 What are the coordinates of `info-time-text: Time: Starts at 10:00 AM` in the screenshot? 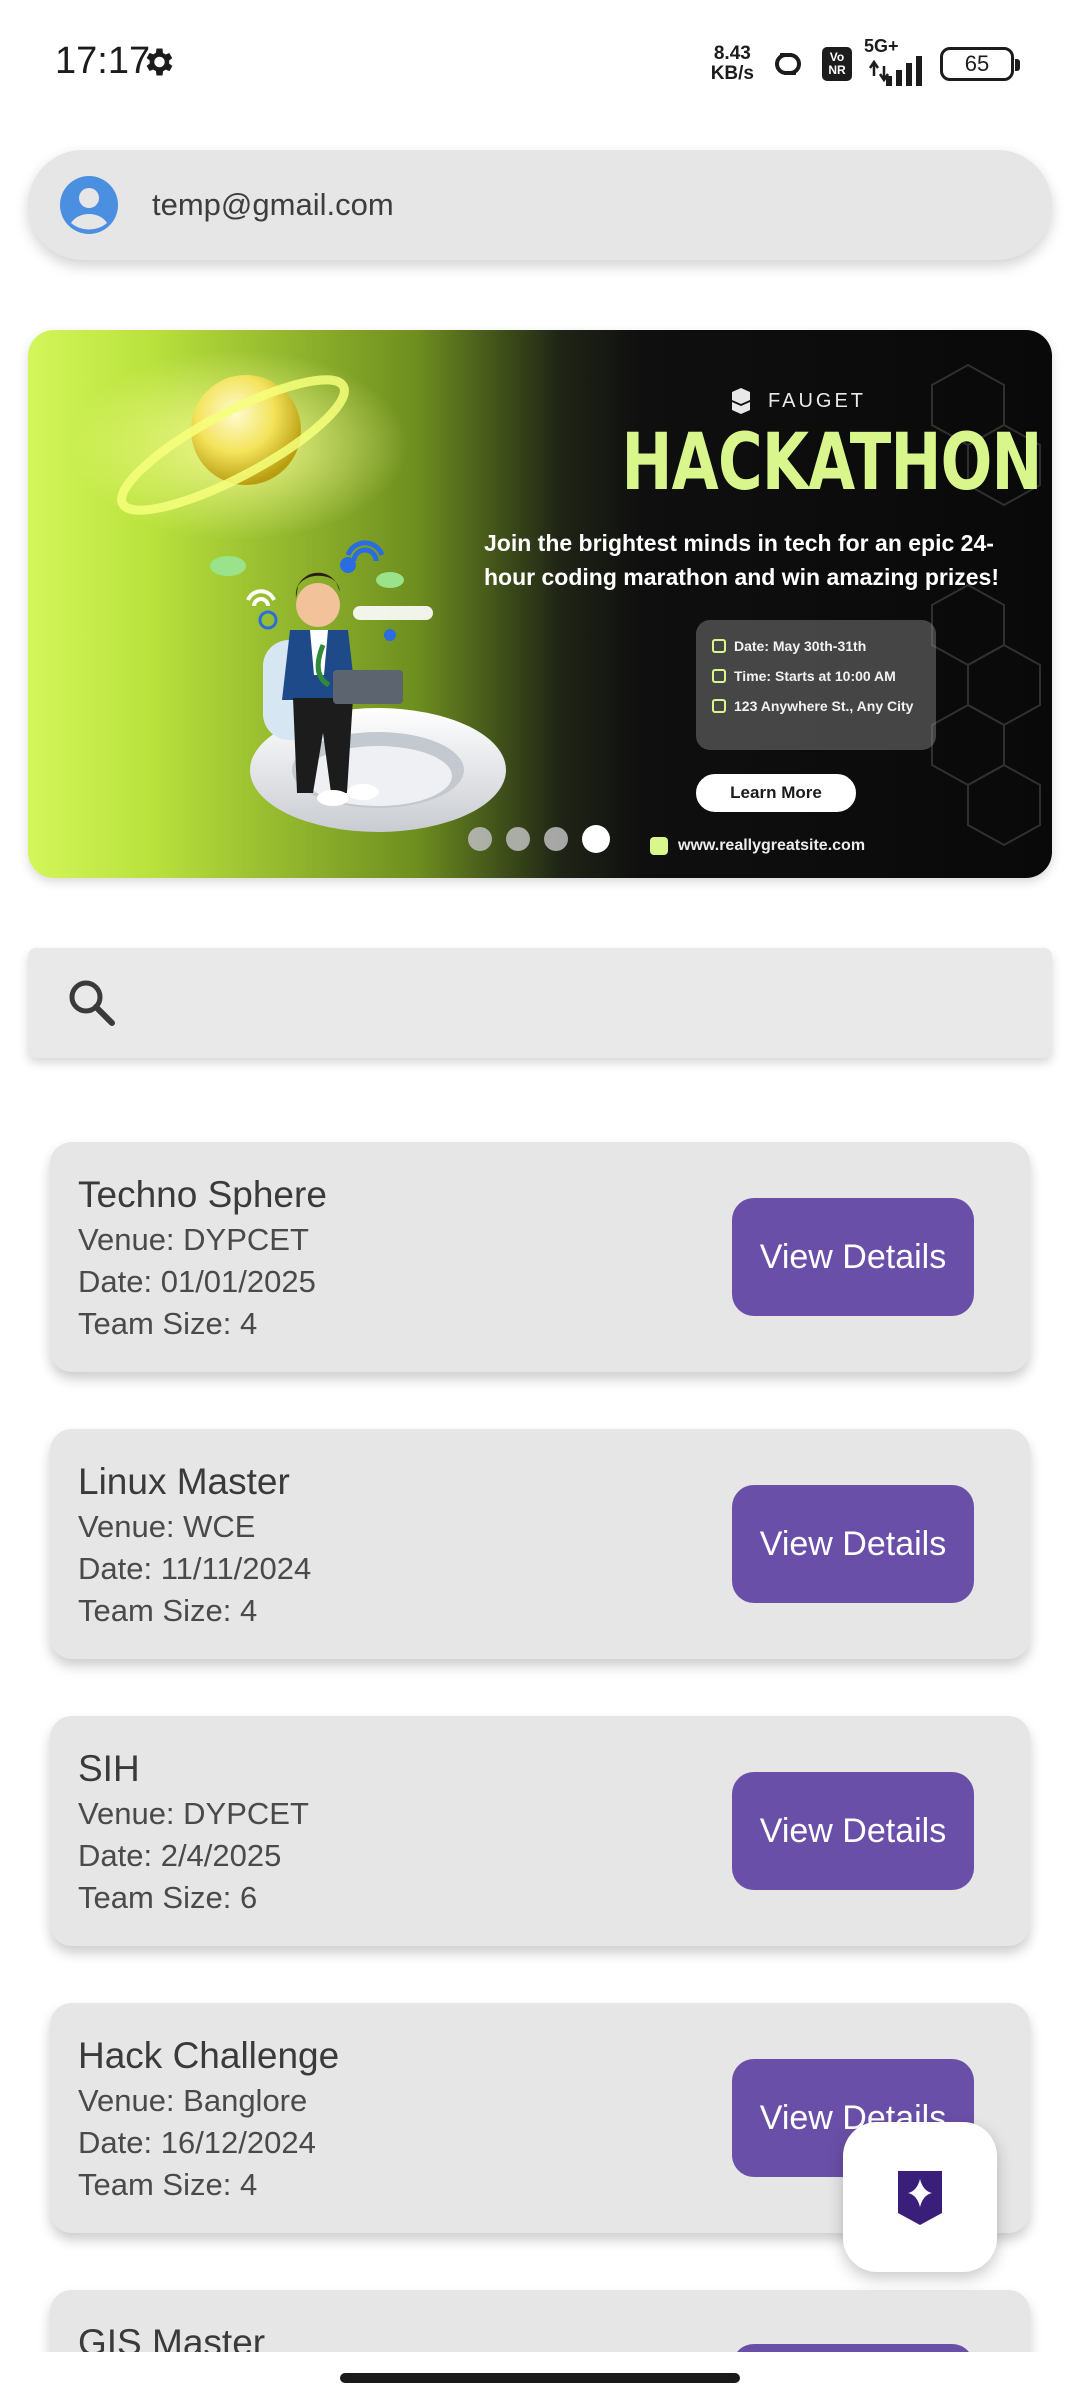 It's located at (815, 676).